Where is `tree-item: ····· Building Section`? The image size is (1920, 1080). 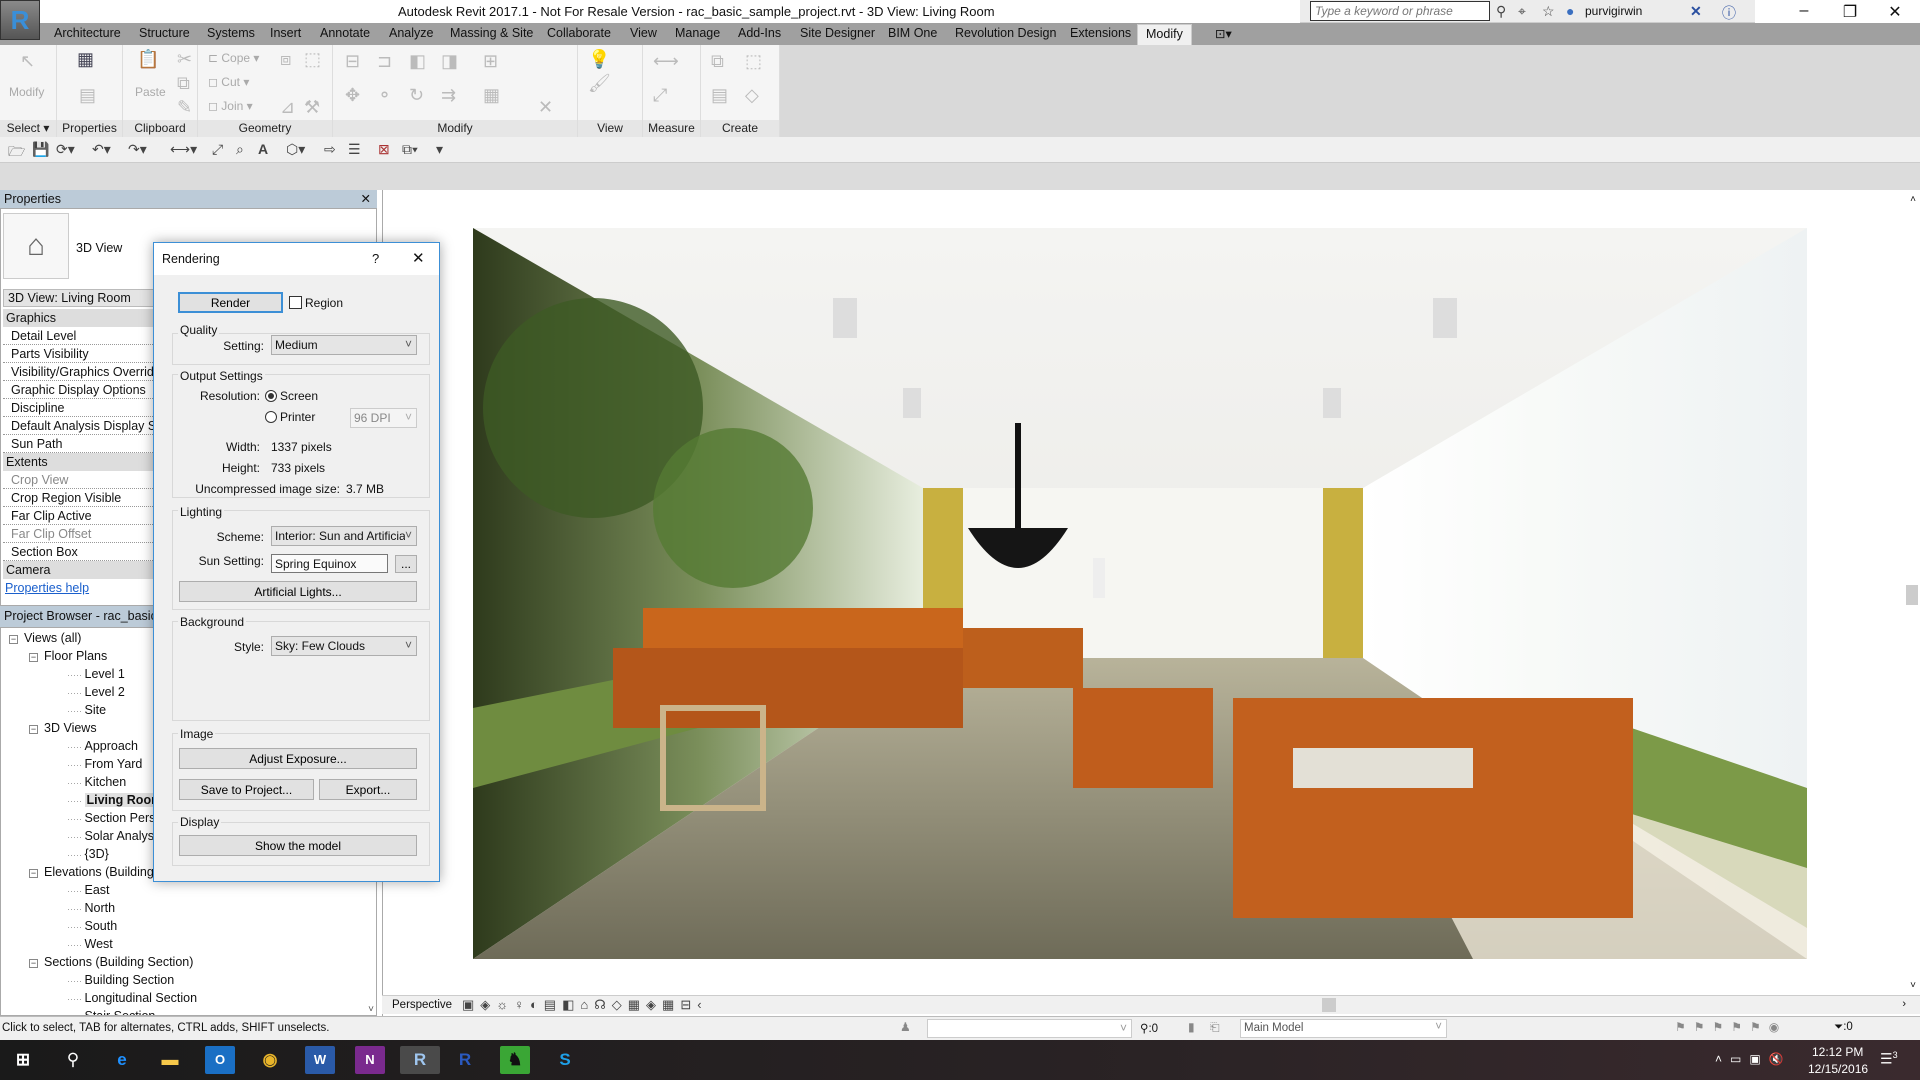
tree-item: ····· Building Section is located at coordinates (120, 980).